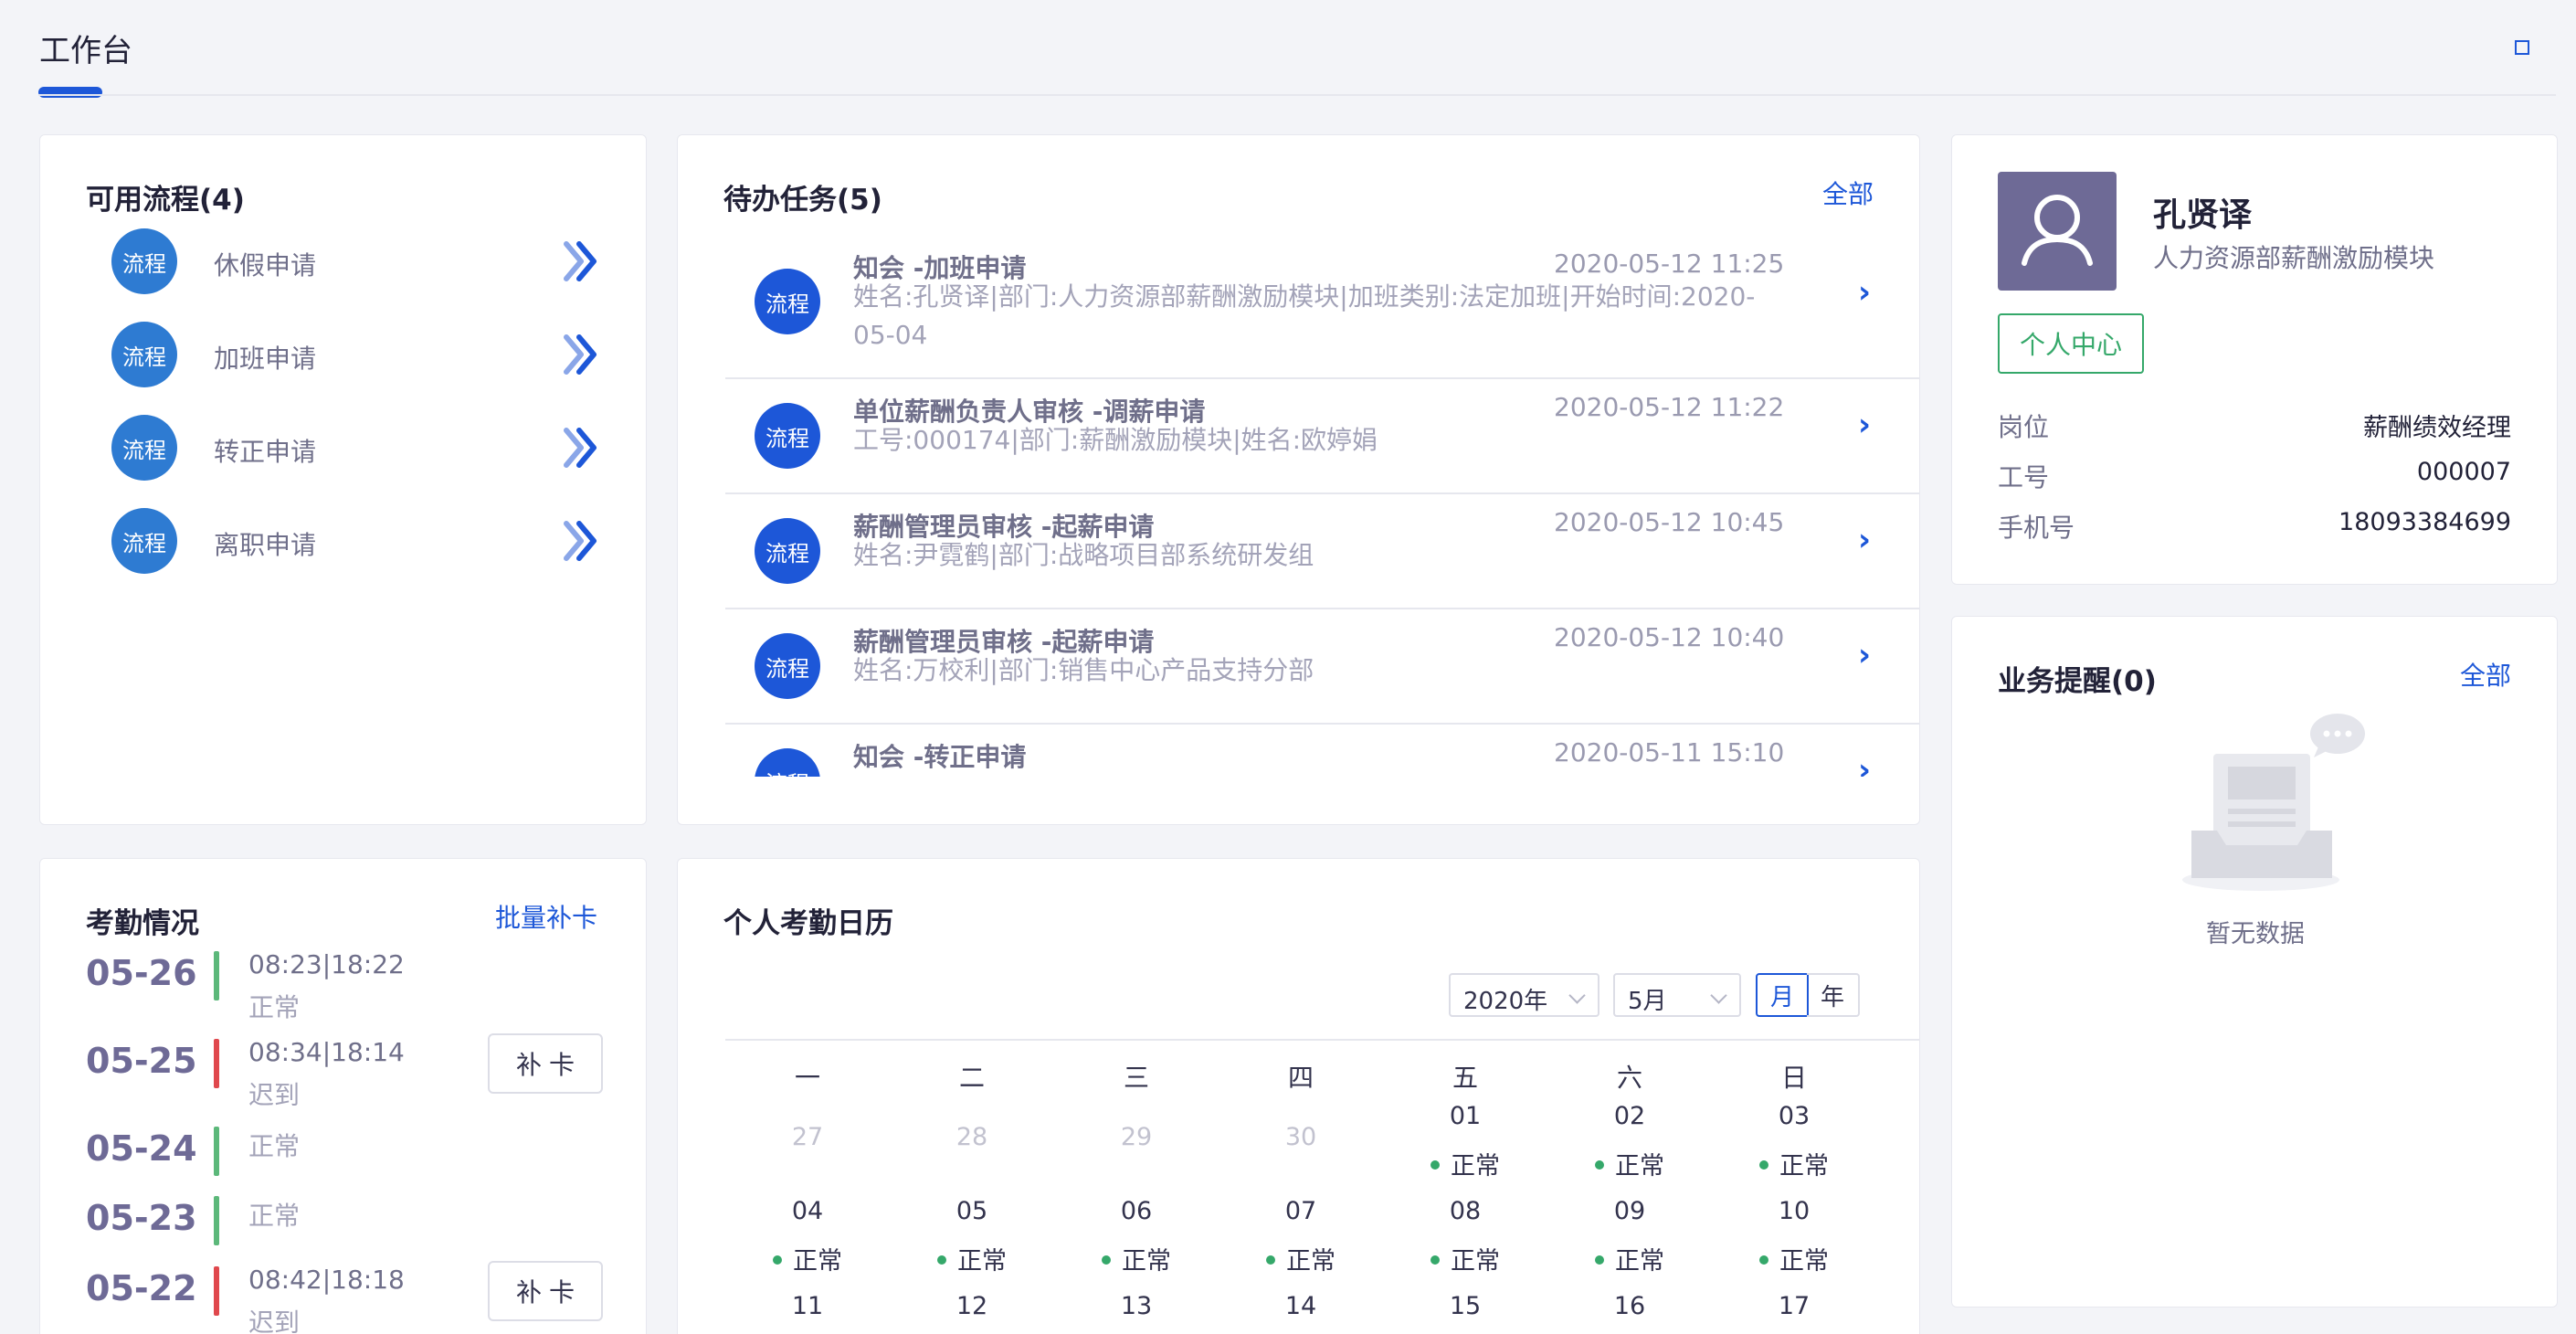  Describe the element at coordinates (2463, 472) in the screenshot. I see `user-field-value: 000007` at that location.